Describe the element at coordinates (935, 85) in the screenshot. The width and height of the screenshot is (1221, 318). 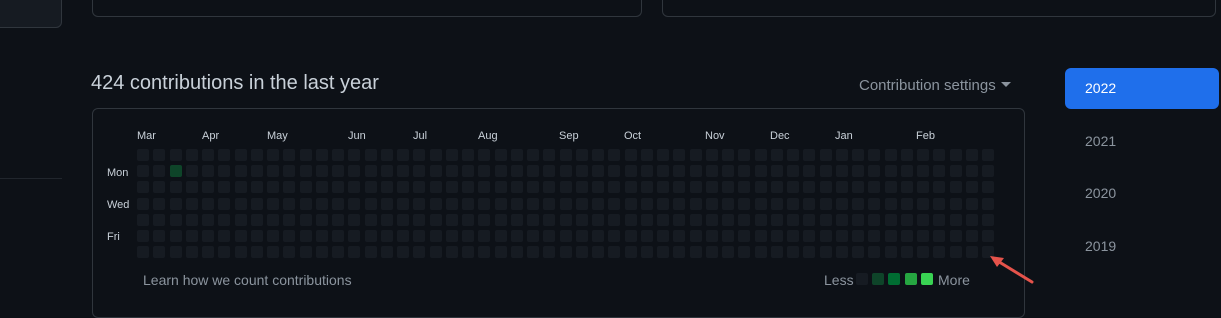
I see `contribution-settings-dropdown: Contribution settings` at that location.